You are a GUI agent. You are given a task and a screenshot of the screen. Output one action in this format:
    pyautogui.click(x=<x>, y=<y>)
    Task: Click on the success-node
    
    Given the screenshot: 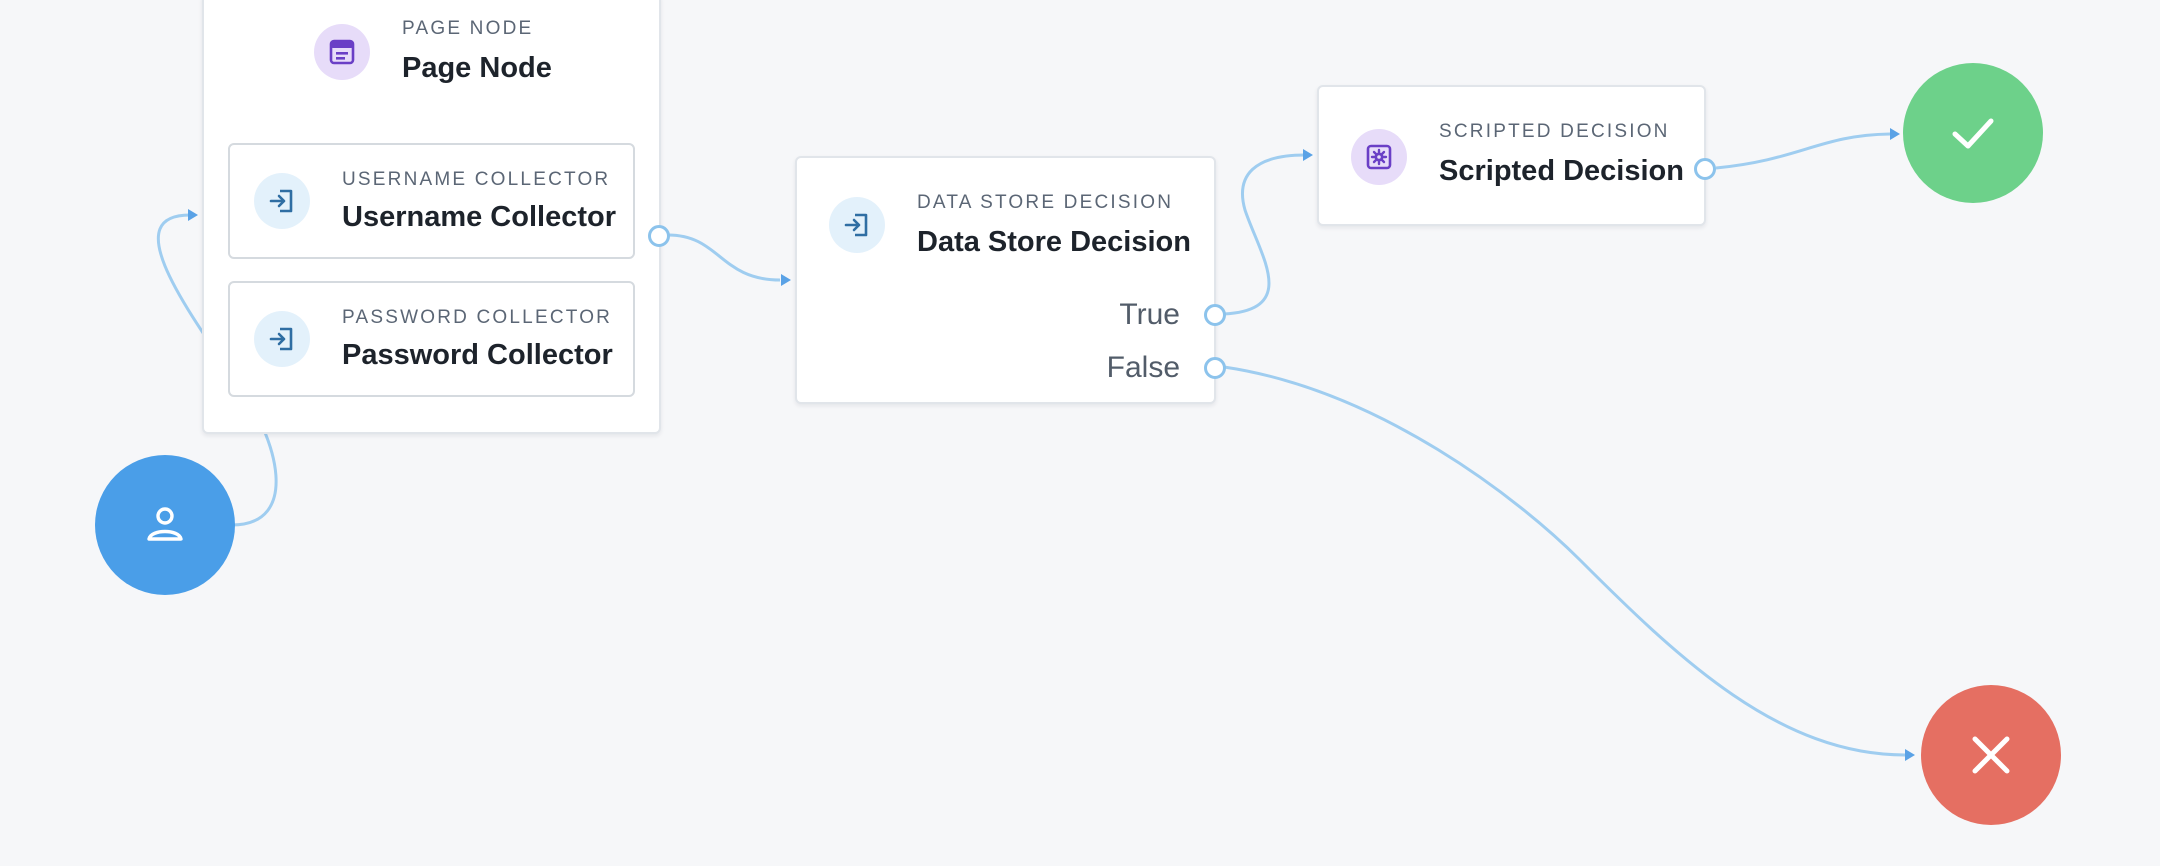 What is the action you would take?
    pyautogui.click(x=1973, y=133)
    